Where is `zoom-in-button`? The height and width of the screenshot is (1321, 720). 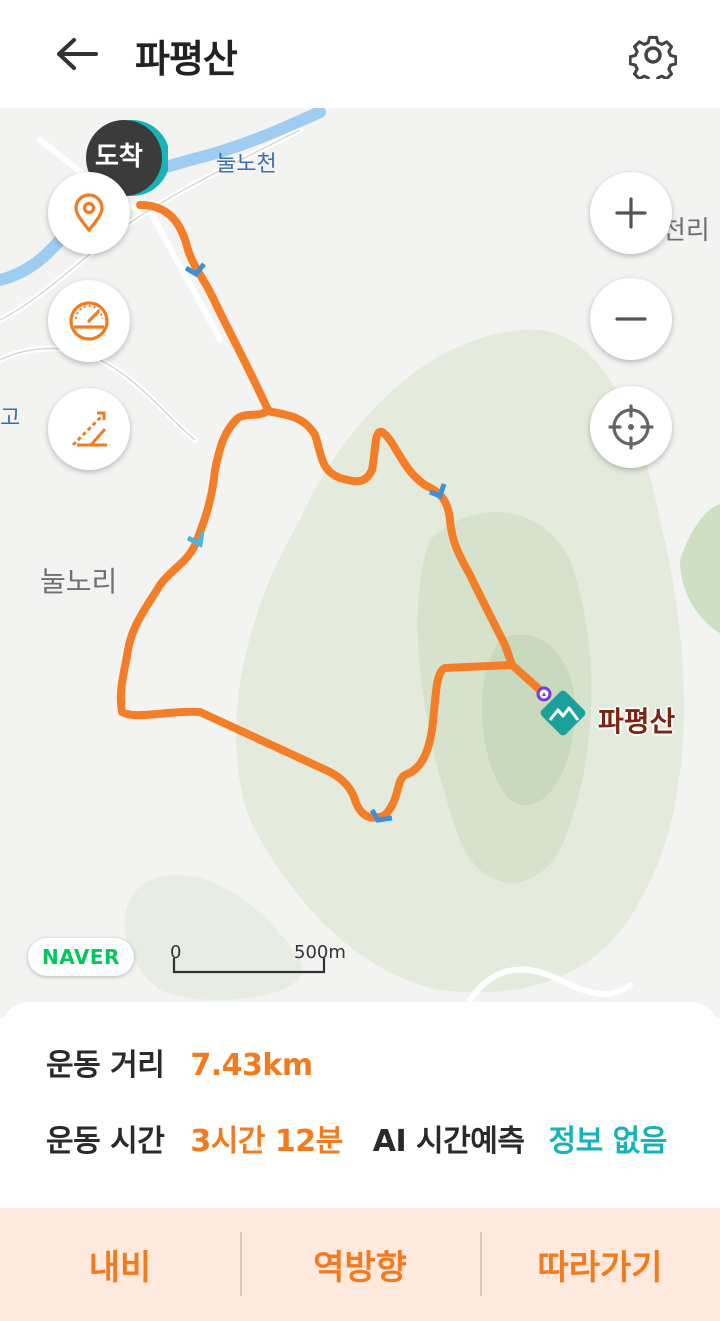 zoom-in-button is located at coordinates (631, 213).